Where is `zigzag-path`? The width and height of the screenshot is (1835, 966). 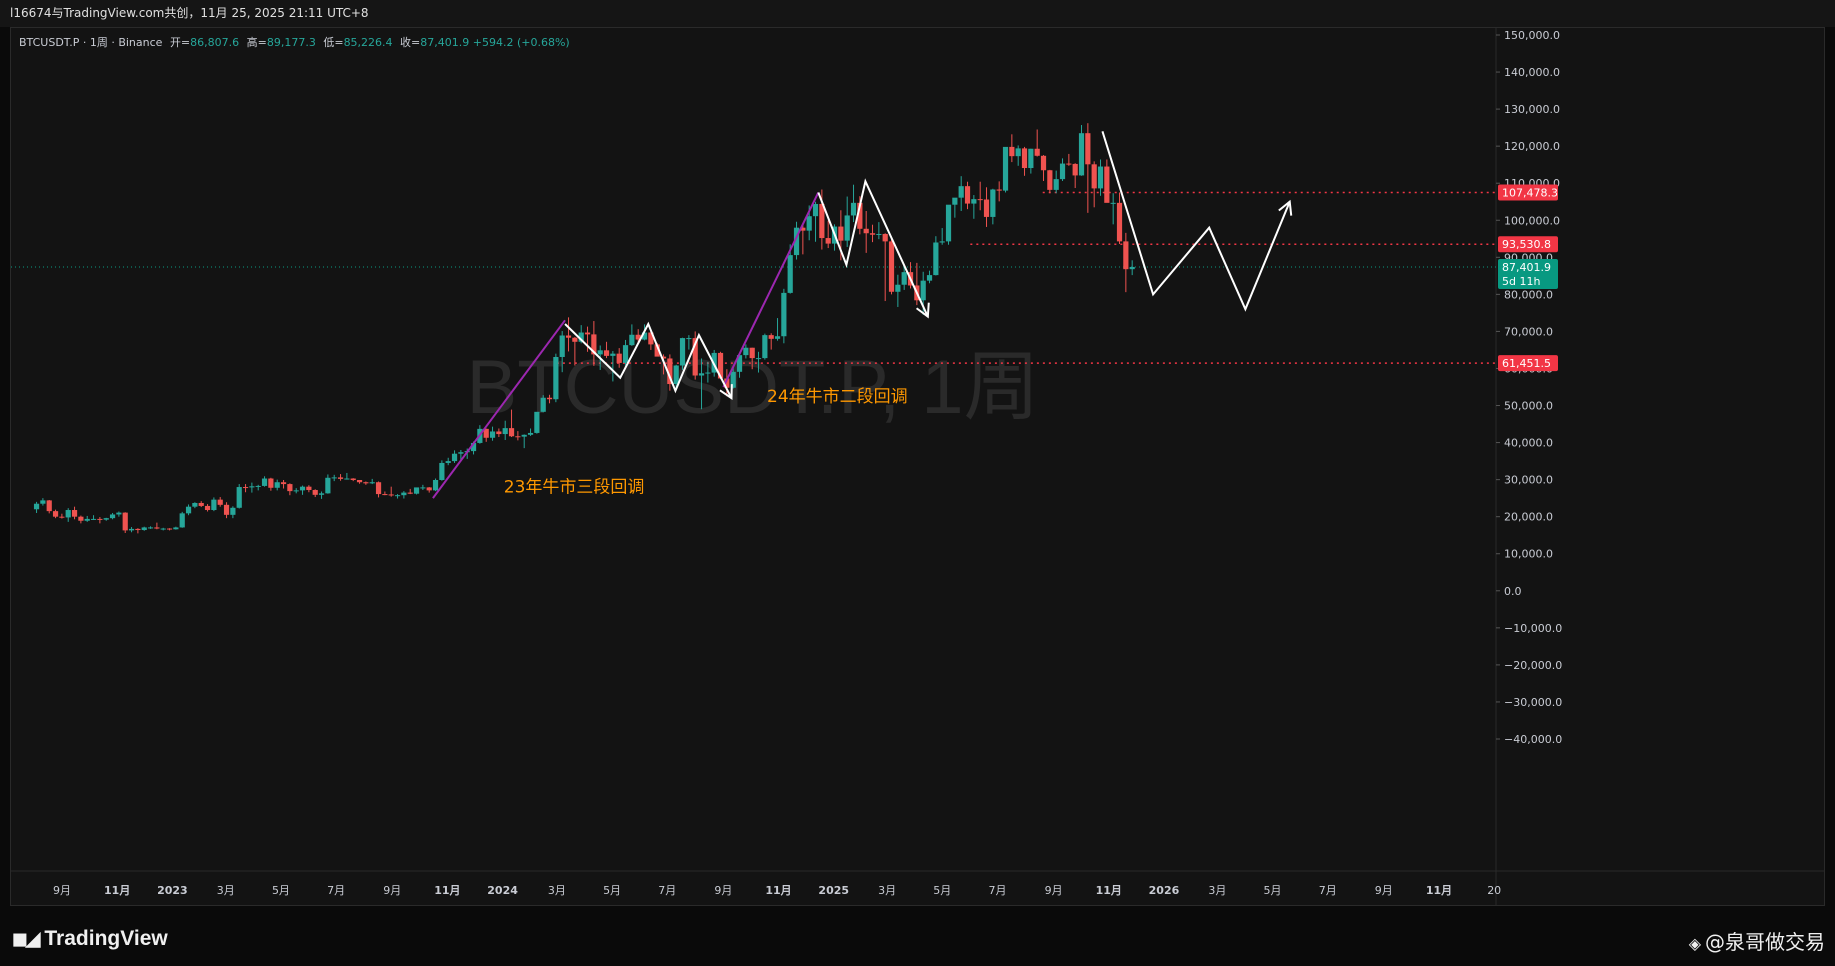 zigzag-path is located at coordinates (1196, 221).